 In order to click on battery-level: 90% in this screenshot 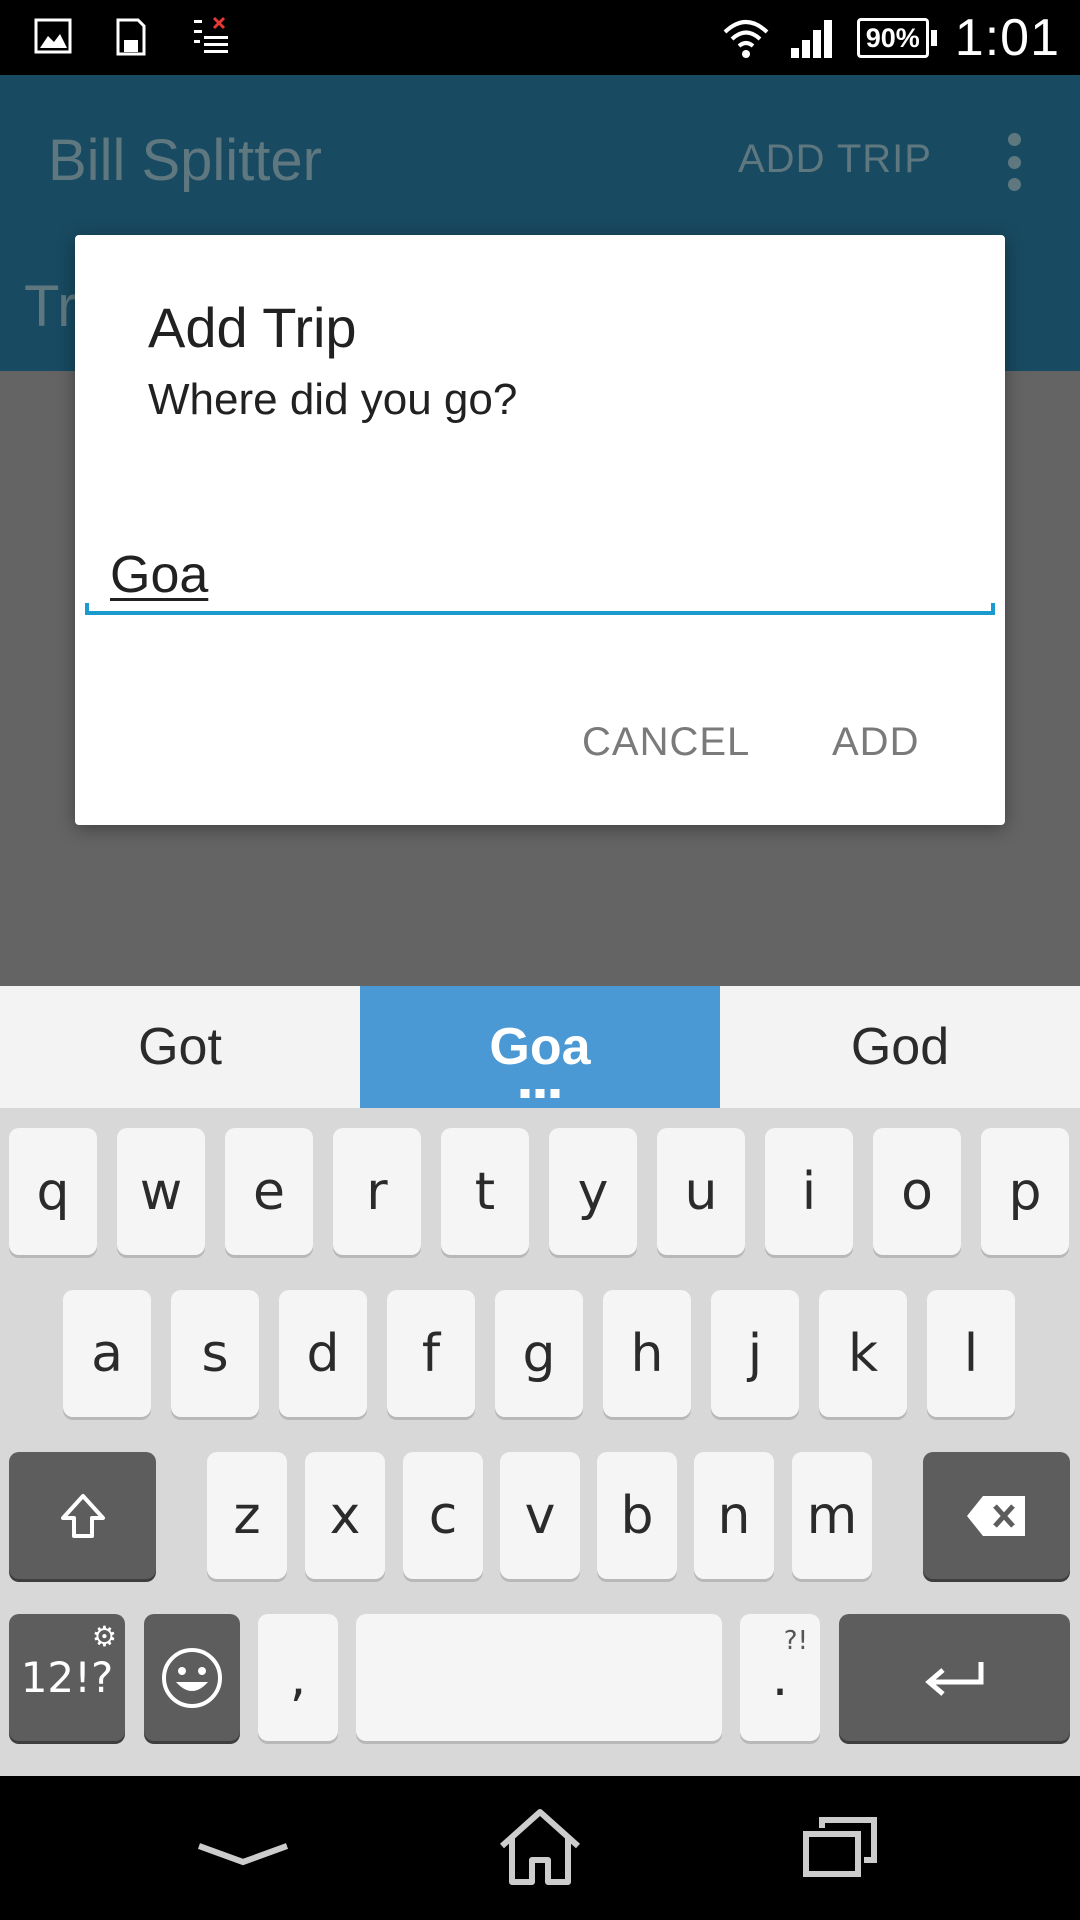, I will do `click(892, 37)`.